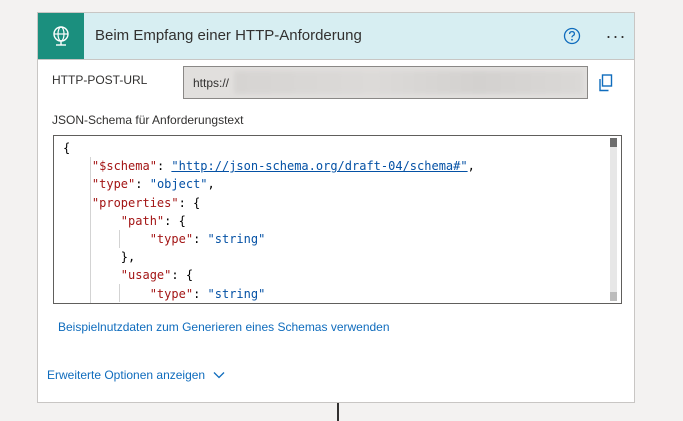 This screenshot has height=421, width=683. Describe the element at coordinates (219, 375) in the screenshot. I see `chevron-down-icon` at that location.